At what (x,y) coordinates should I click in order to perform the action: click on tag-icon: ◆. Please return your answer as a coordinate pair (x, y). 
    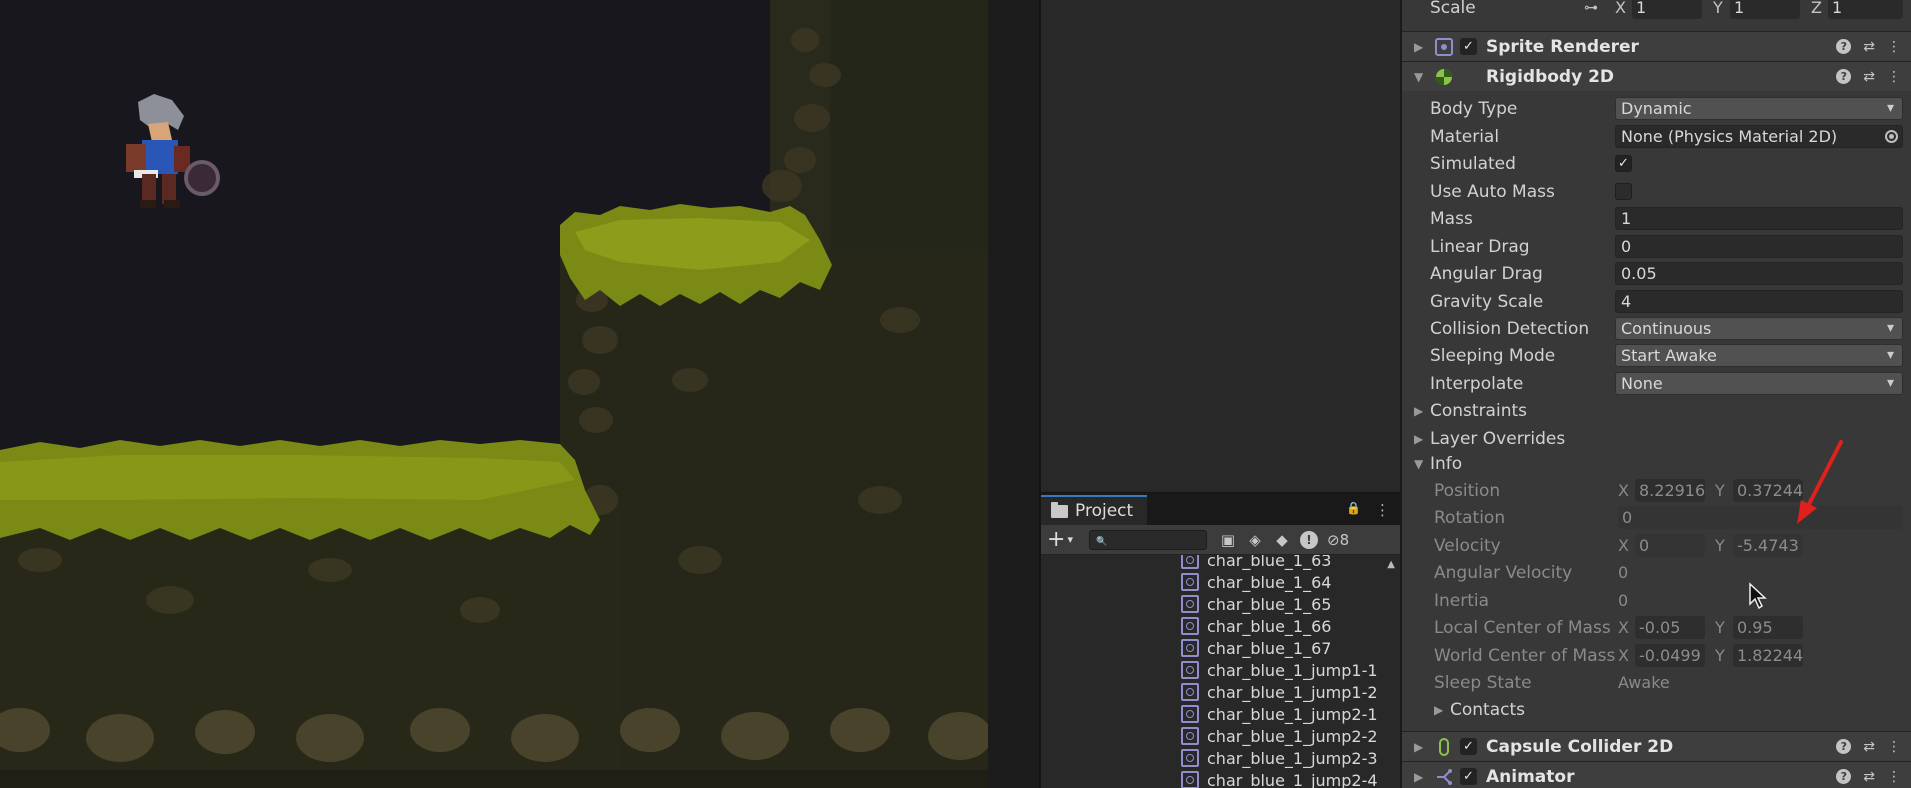
    Looking at the image, I should click on (1282, 540).